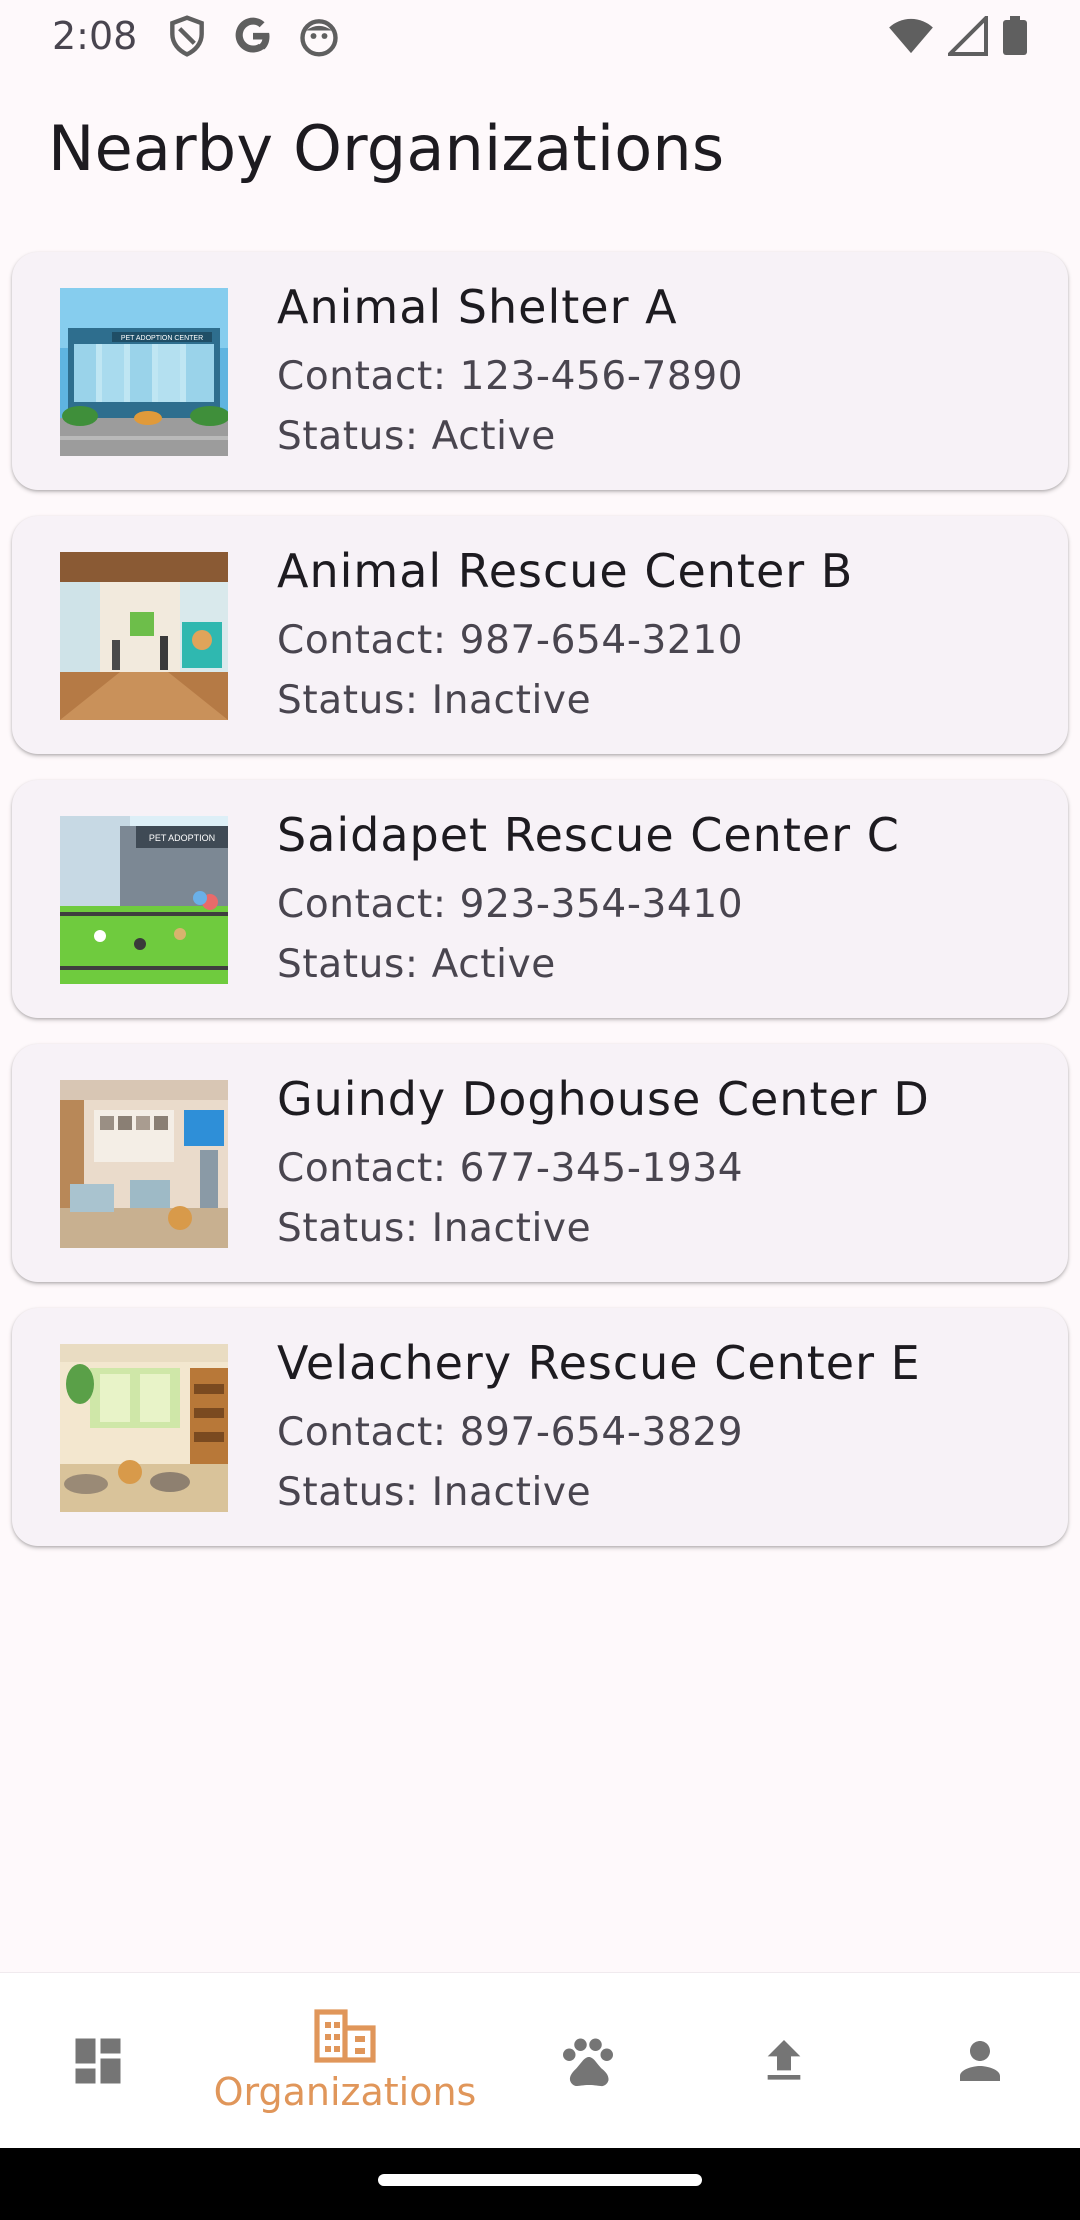 Image resolution: width=1080 pixels, height=2220 pixels. Describe the element at coordinates (162, 338) in the screenshot. I see `image-sign-text: PET ADOPTION CENTER` at that location.